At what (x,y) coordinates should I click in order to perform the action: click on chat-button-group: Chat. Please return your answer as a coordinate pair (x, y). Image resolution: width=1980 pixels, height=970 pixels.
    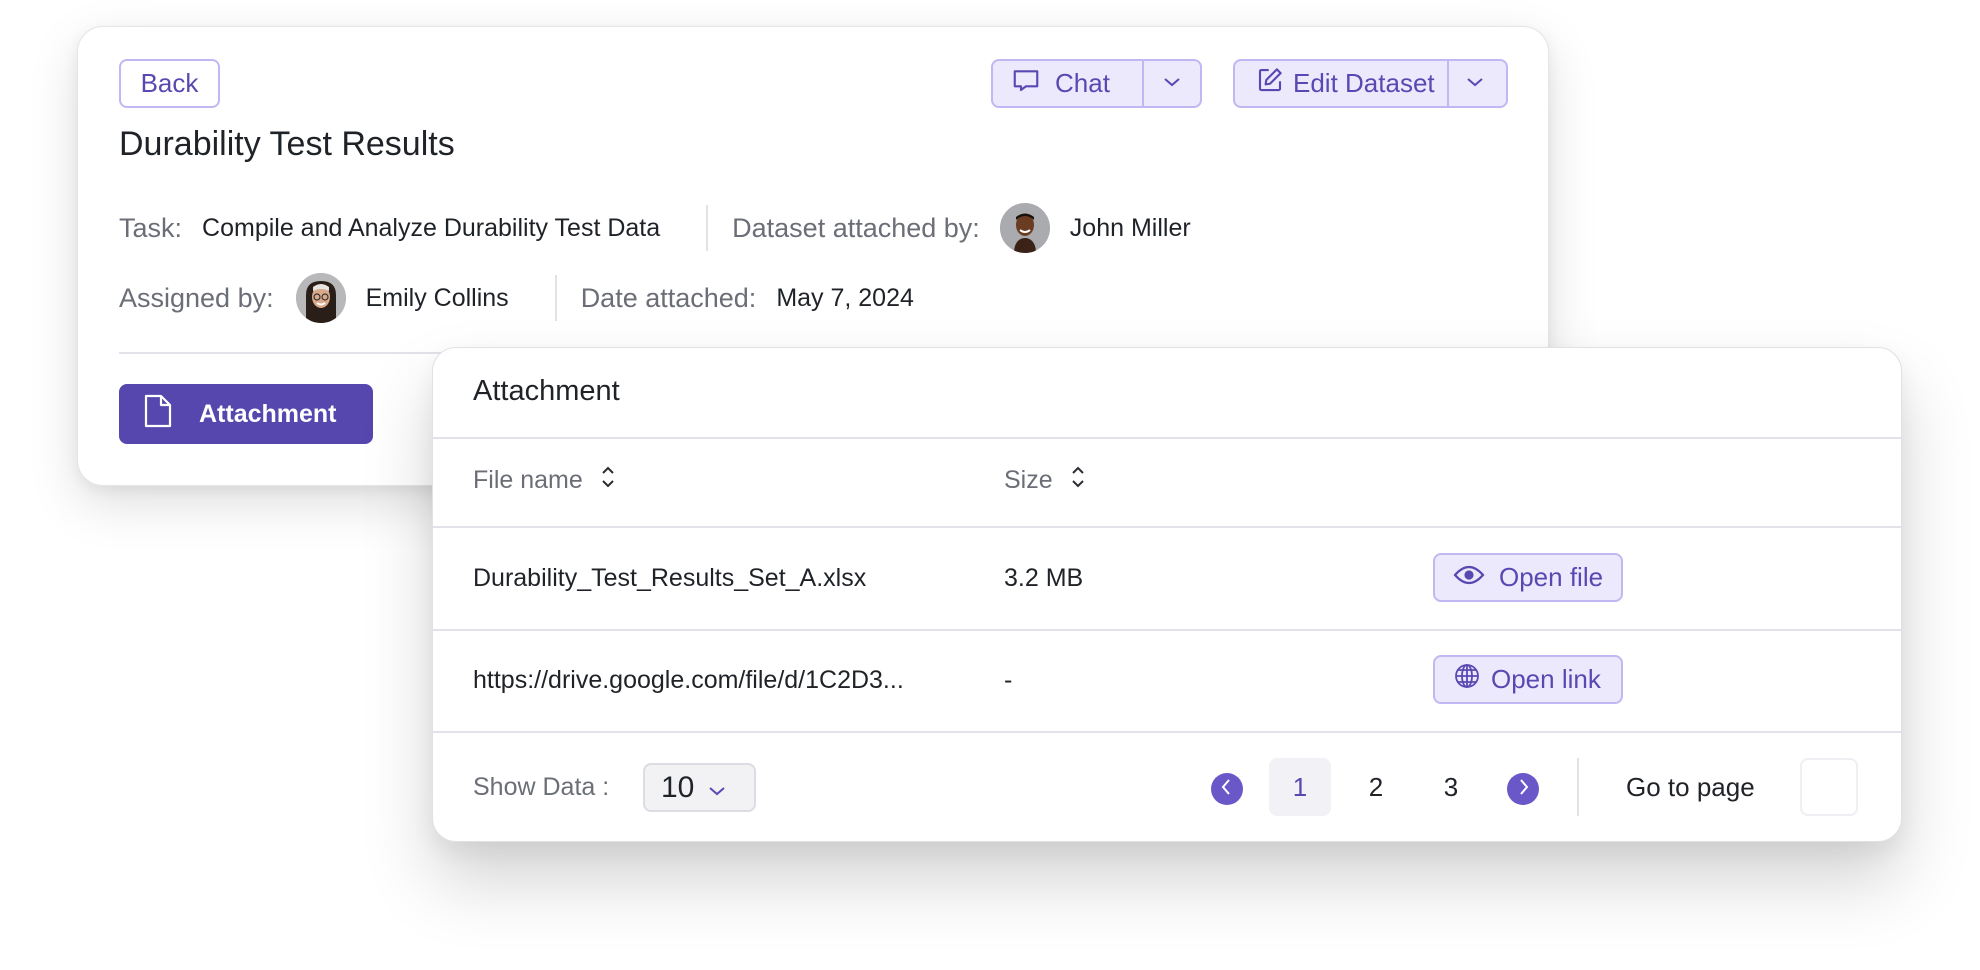
    Looking at the image, I should click on (1096, 83).